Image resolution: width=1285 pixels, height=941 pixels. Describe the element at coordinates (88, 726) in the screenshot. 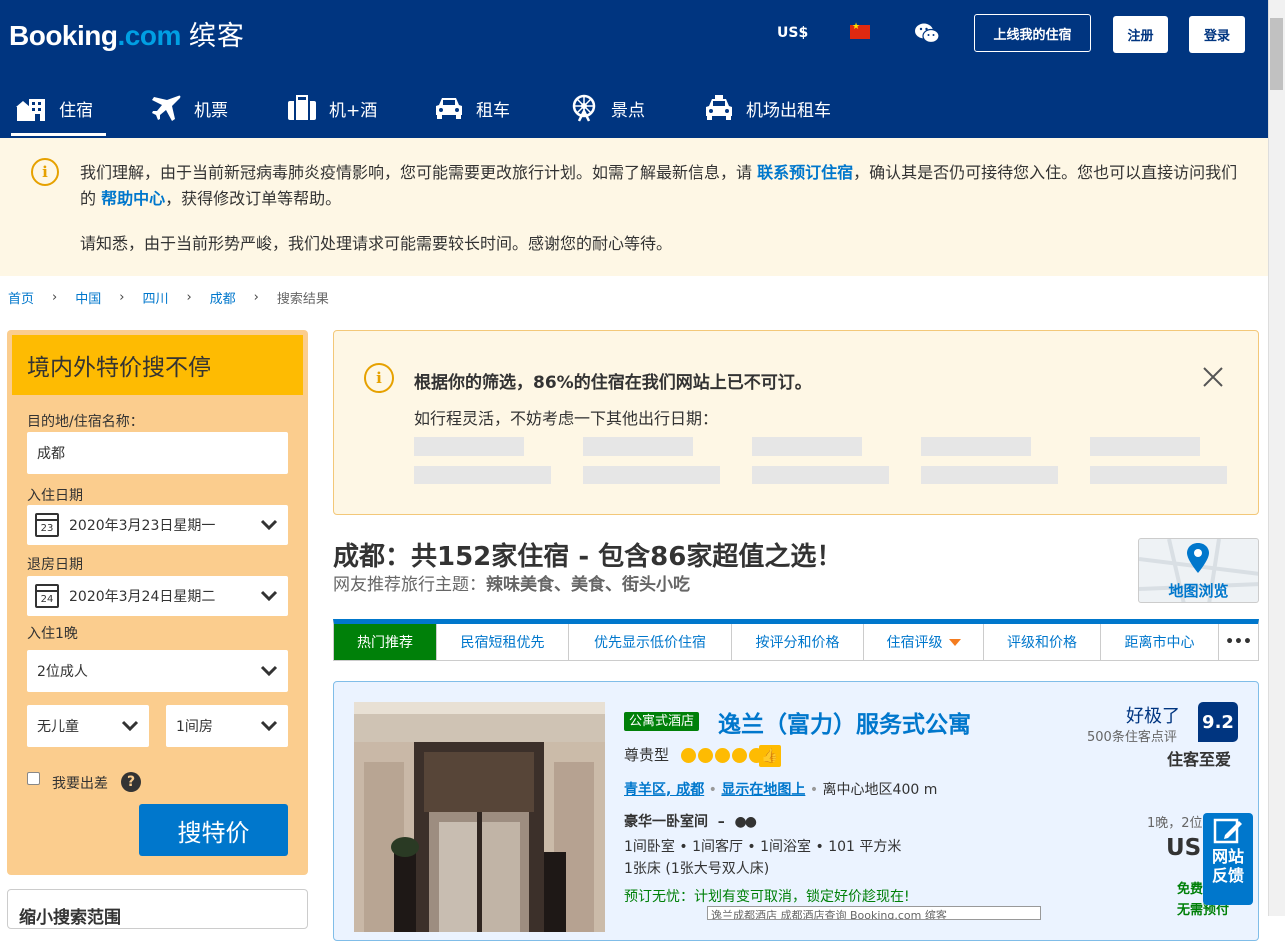

I see `children-select: 无儿童` at that location.